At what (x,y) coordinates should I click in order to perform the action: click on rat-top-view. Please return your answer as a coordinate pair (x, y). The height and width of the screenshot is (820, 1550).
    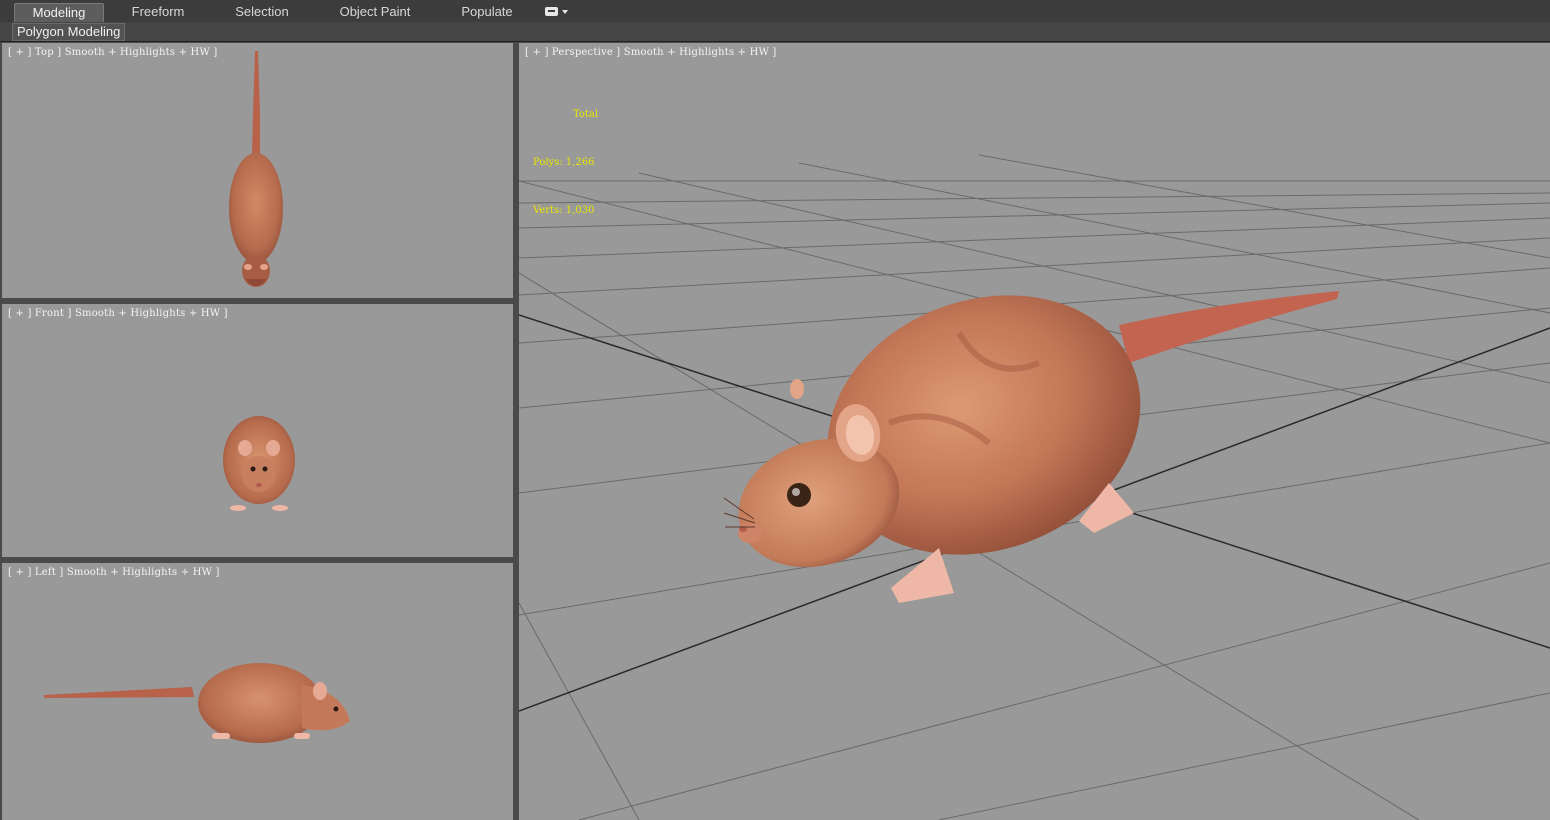
    Looking at the image, I should click on (256, 169).